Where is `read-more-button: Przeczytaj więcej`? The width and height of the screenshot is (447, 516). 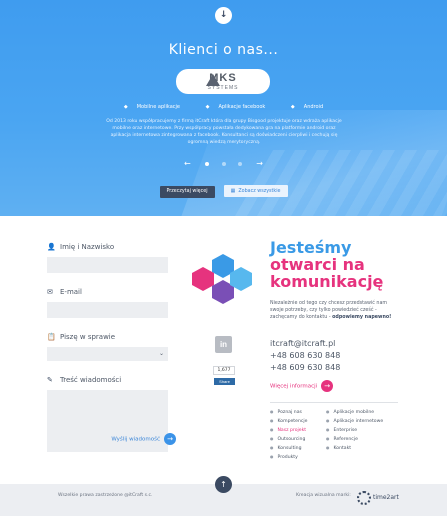
read-more-button: Przeczytaj więcej is located at coordinates (187, 192).